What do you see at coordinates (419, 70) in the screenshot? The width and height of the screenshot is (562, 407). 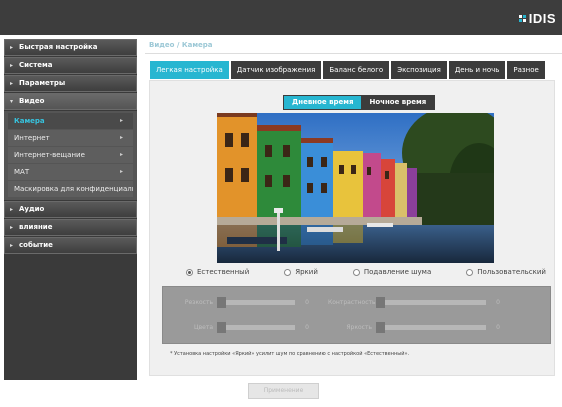 I see `tab-exposure: Экспозиция` at bounding box center [419, 70].